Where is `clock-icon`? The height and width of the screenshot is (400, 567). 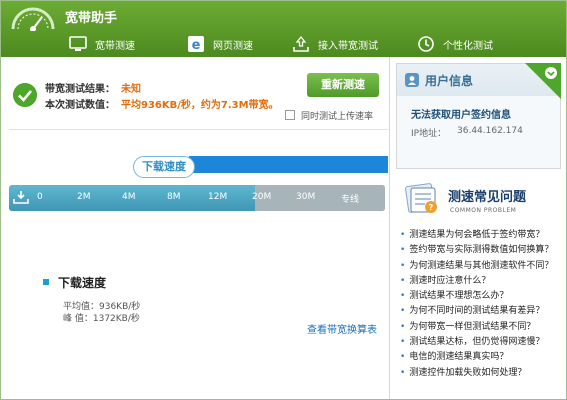
clock-icon is located at coordinates (426, 44).